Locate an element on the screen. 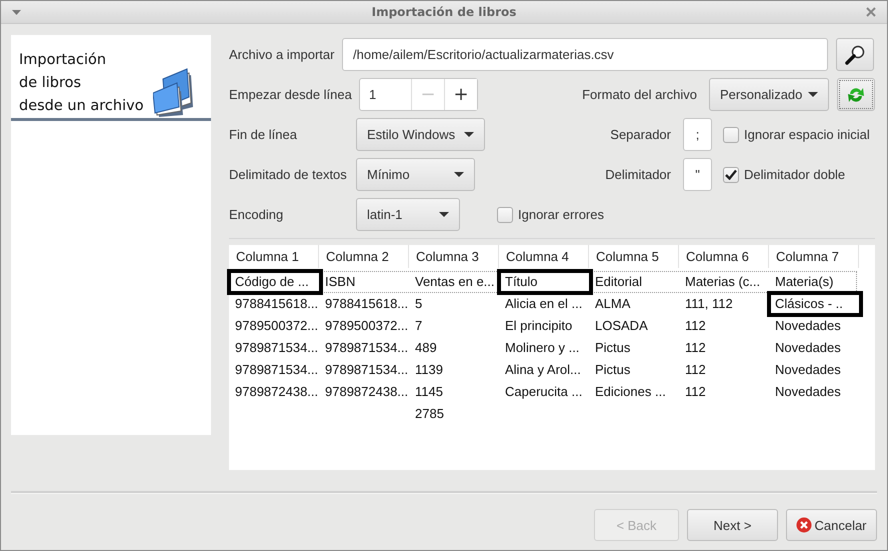 This screenshot has width=888, height=551. dropdown: Mínimo is located at coordinates (415, 174).